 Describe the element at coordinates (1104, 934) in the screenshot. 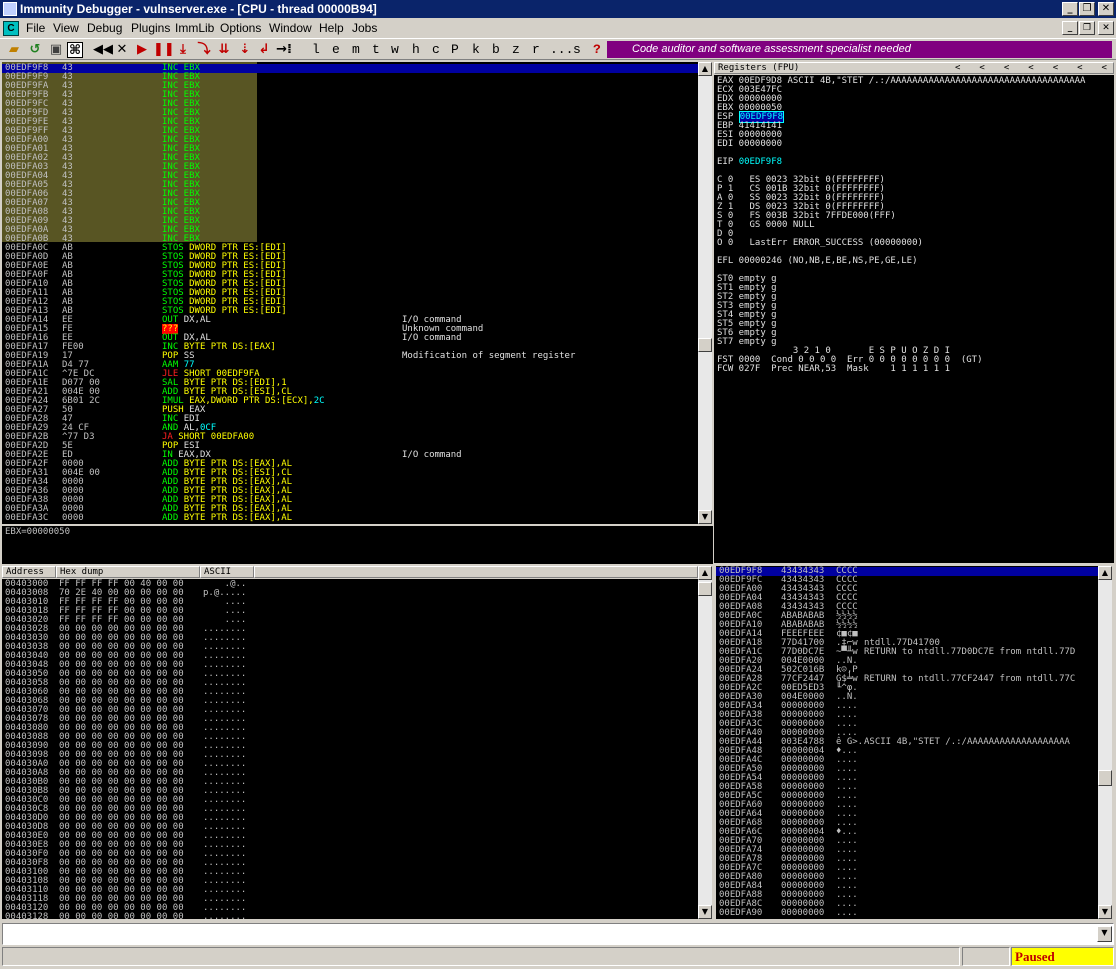

I see `command-dropdown-icon: ▼` at that location.